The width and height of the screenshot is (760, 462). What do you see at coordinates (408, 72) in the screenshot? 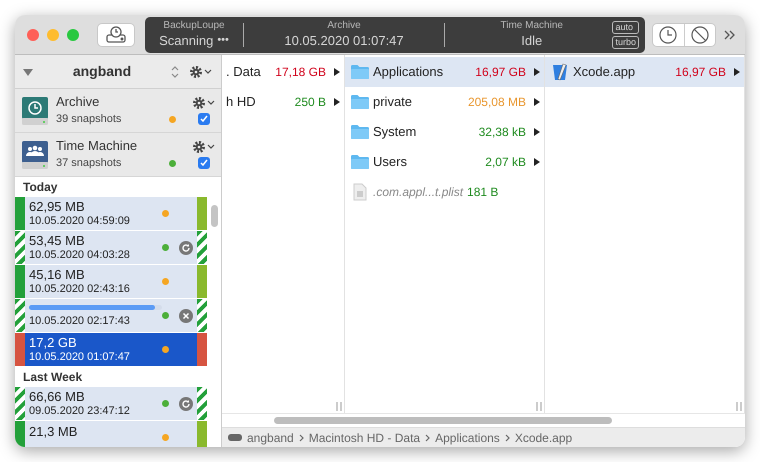
I see `file-name: Applications` at bounding box center [408, 72].